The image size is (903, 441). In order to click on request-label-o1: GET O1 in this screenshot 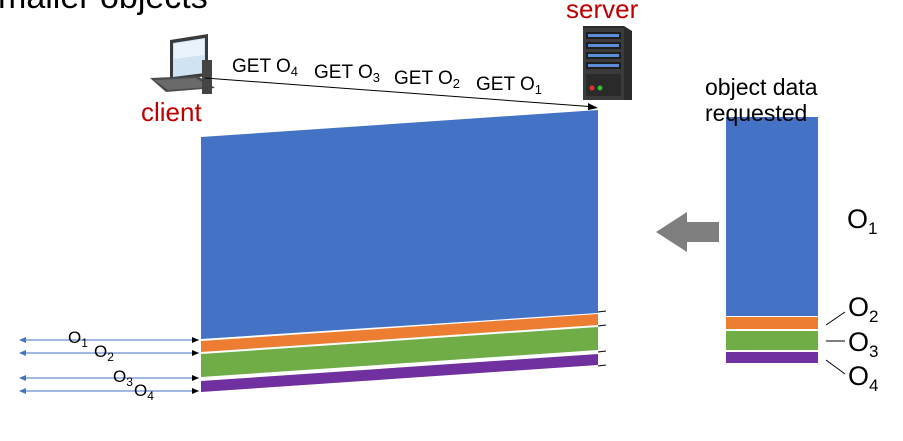, I will do `click(509, 85)`.